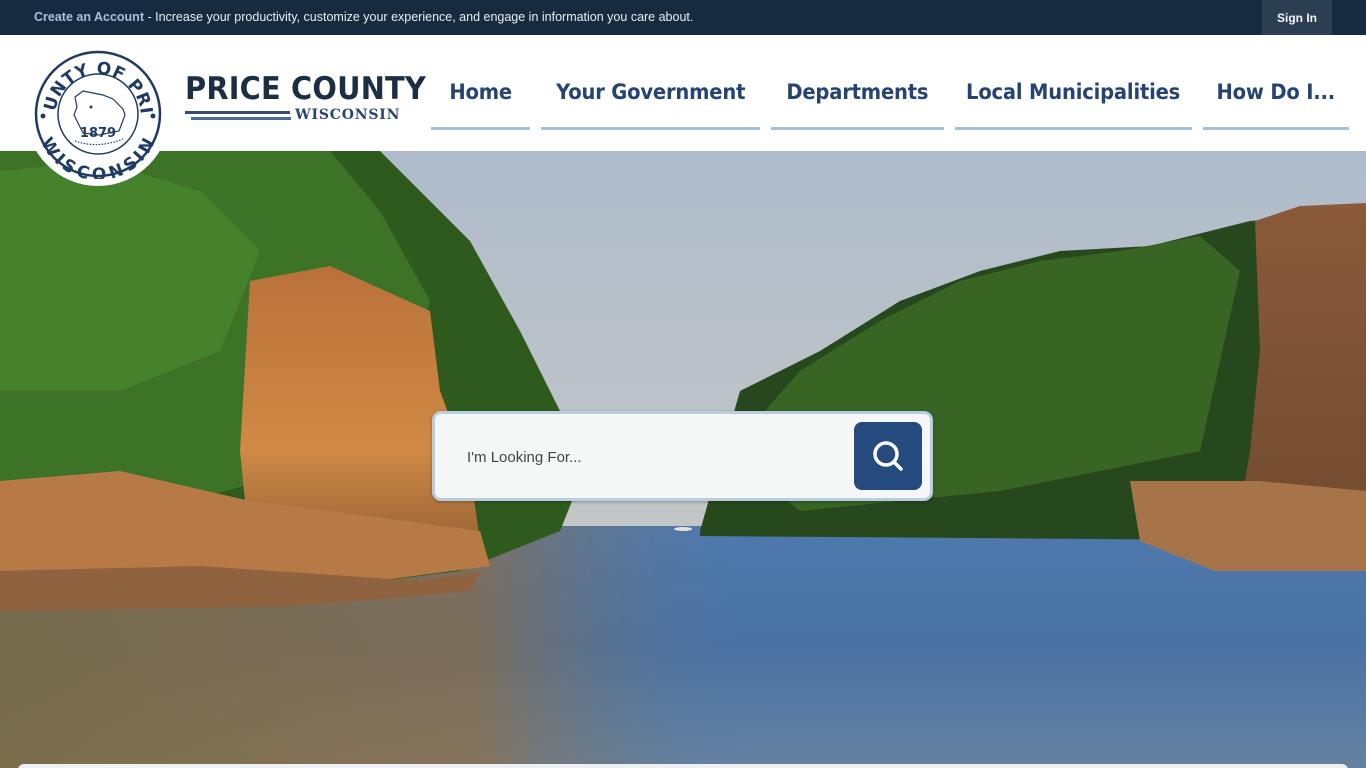 Image resolution: width=1366 pixels, height=768 pixels. What do you see at coordinates (1073, 92) in the screenshot?
I see `nav-item-label: Local Municipalities` at bounding box center [1073, 92].